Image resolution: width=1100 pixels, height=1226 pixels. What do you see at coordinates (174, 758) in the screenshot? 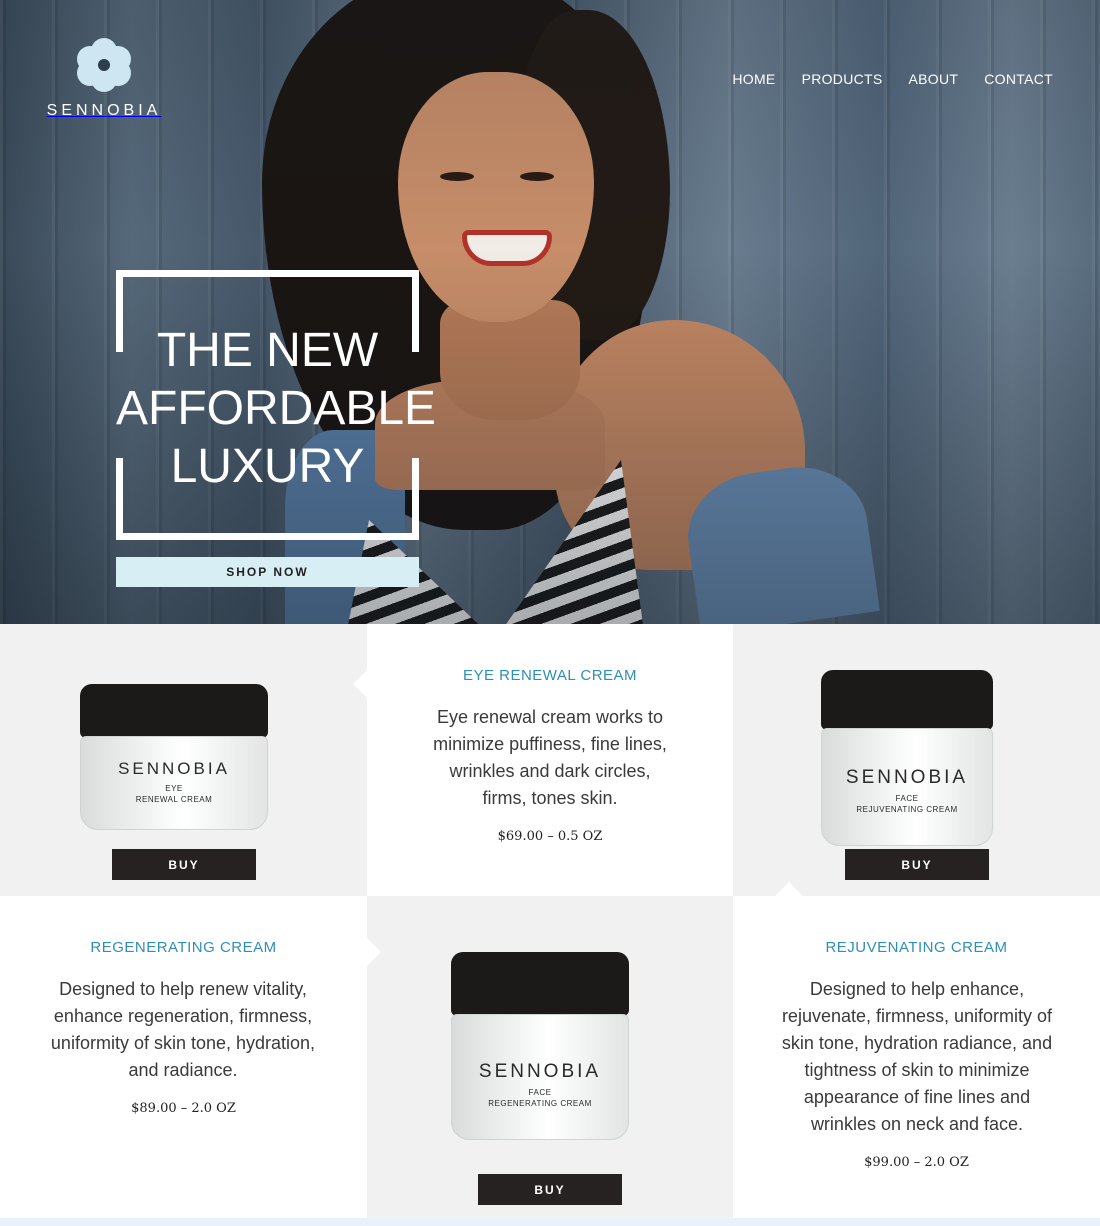
I see `eye-cream-jar-image: SENNOBIA EYE RENEWAL CREAM` at bounding box center [174, 758].